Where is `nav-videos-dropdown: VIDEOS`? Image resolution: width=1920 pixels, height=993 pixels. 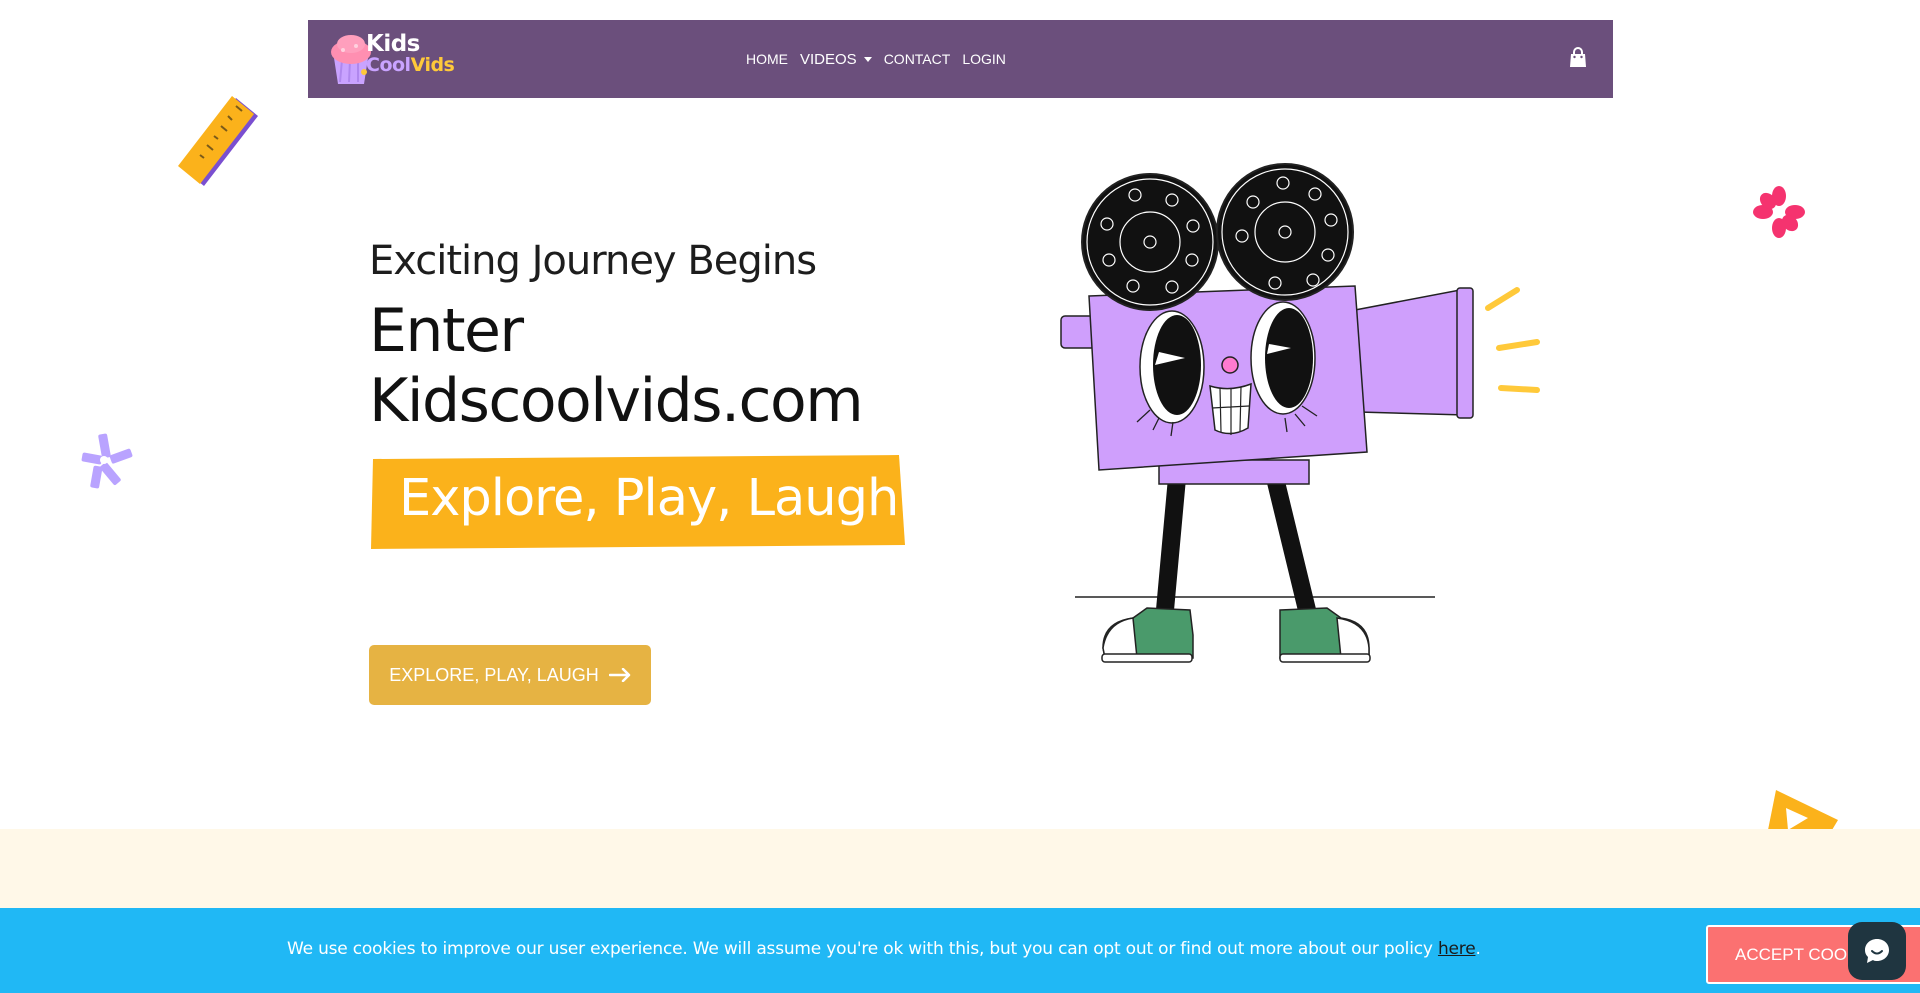 nav-videos-dropdown: VIDEOS is located at coordinates (836, 59).